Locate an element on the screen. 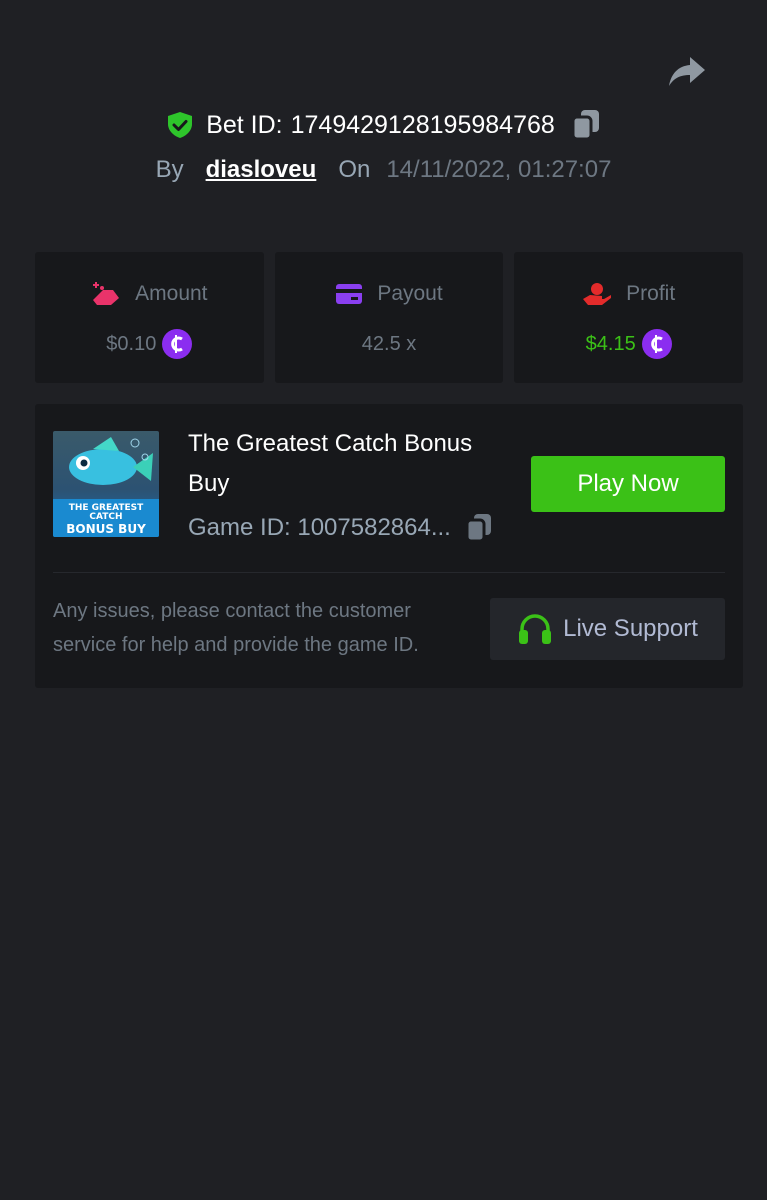 Image resolution: width=767 pixels, height=1200 pixels. bet-stats: Amount $0.10 Payout 42.5 x Profit $4.15 is located at coordinates (389, 317).